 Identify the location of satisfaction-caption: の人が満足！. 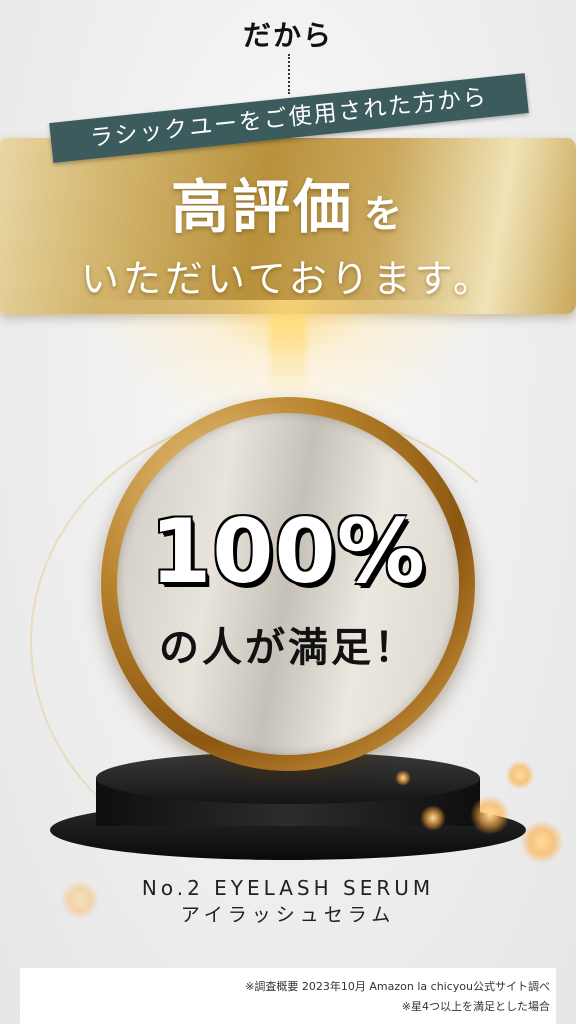
(288, 648).